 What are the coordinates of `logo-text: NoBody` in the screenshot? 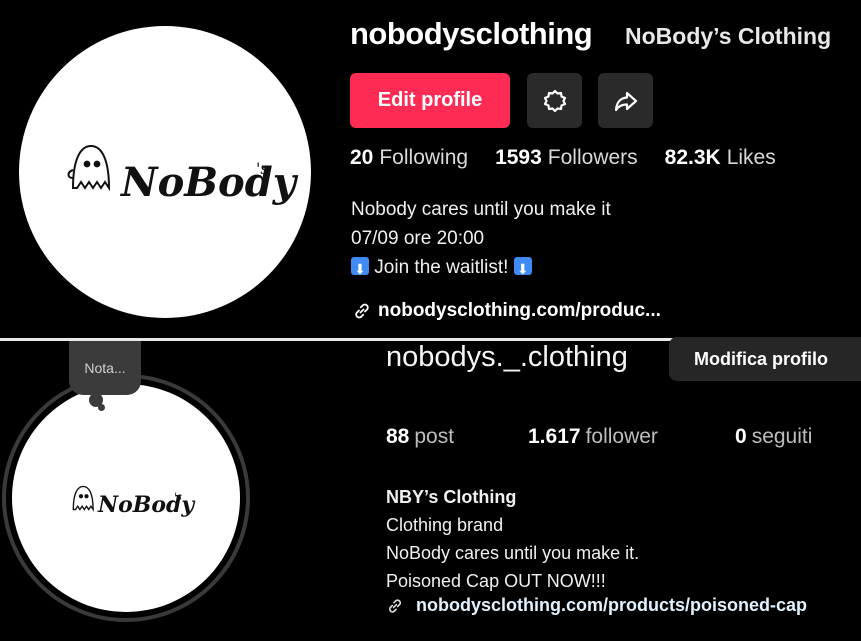 It's located at (209, 182).